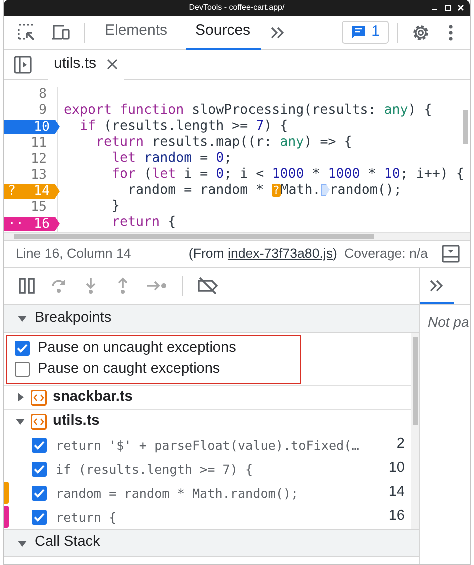  What do you see at coordinates (237, 8) in the screenshot?
I see `window-title: DevTools - coffee-cart.app/` at bounding box center [237, 8].